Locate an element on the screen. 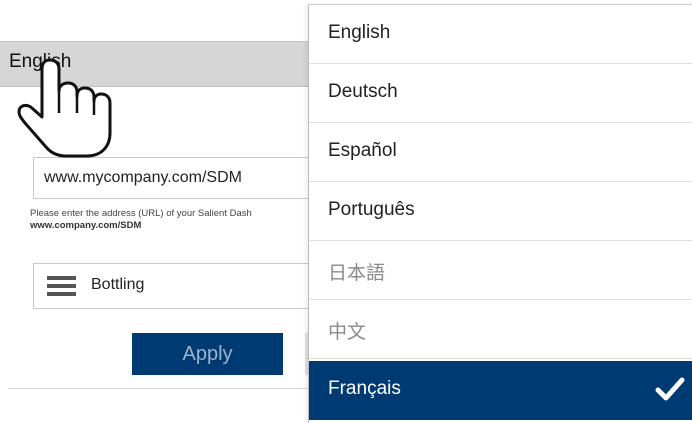 Image resolution: width=692 pixels, height=423 pixels. language-option-label: Português is located at coordinates (371, 209).